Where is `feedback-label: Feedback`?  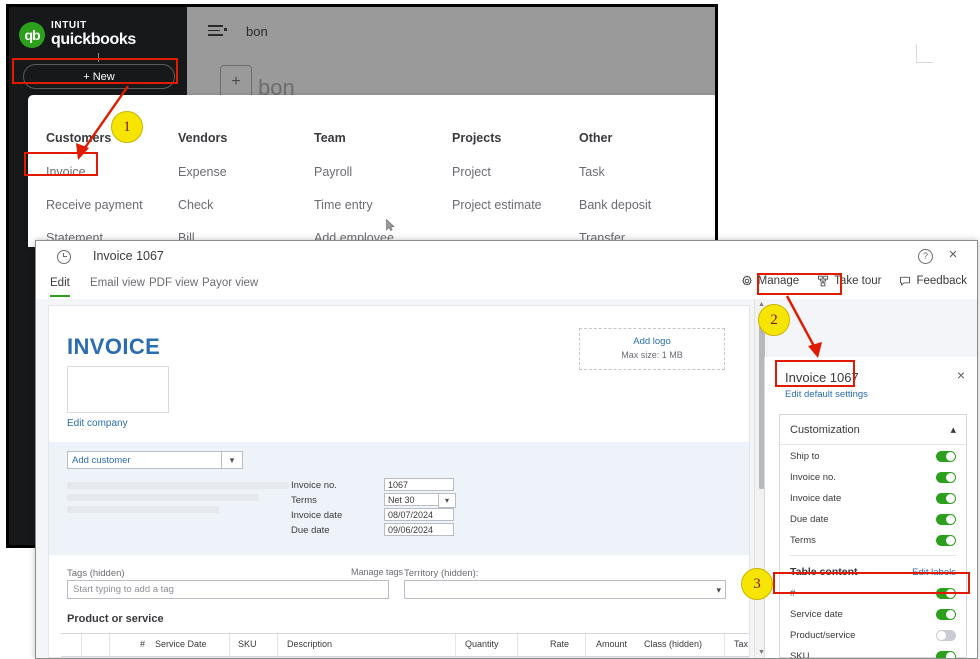
feedback-label: Feedback is located at coordinates (941, 281).